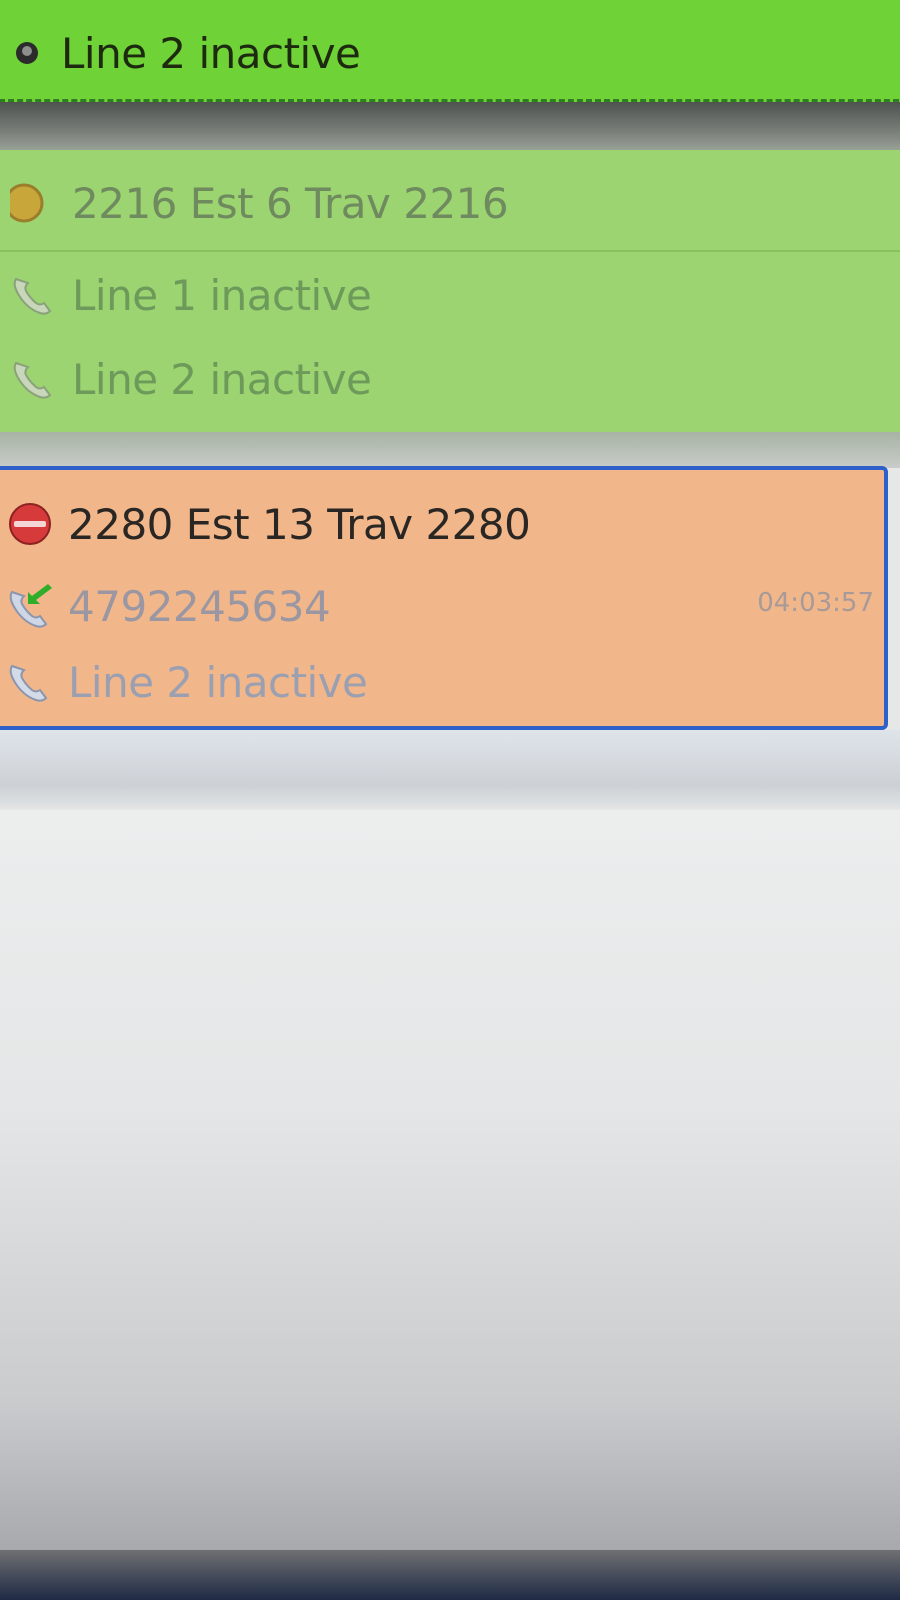 This screenshot has height=1600, width=900. What do you see at coordinates (27, 203) in the screenshot?
I see `idle-status-icon` at bounding box center [27, 203].